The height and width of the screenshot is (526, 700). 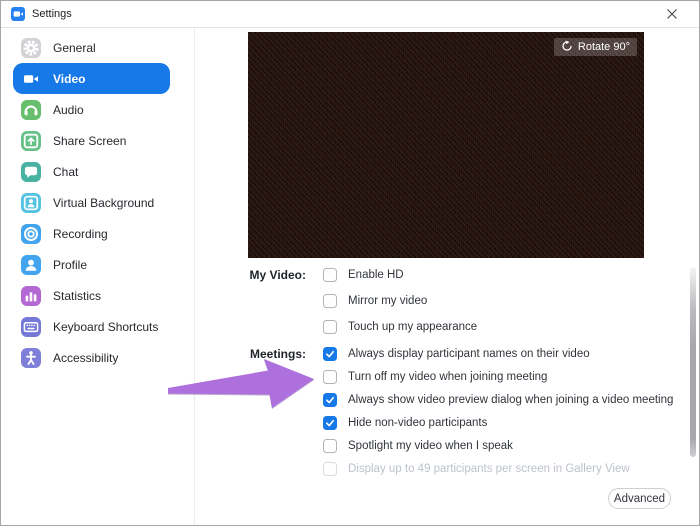 I want to click on bar-chart-icon, so click(x=31, y=295).